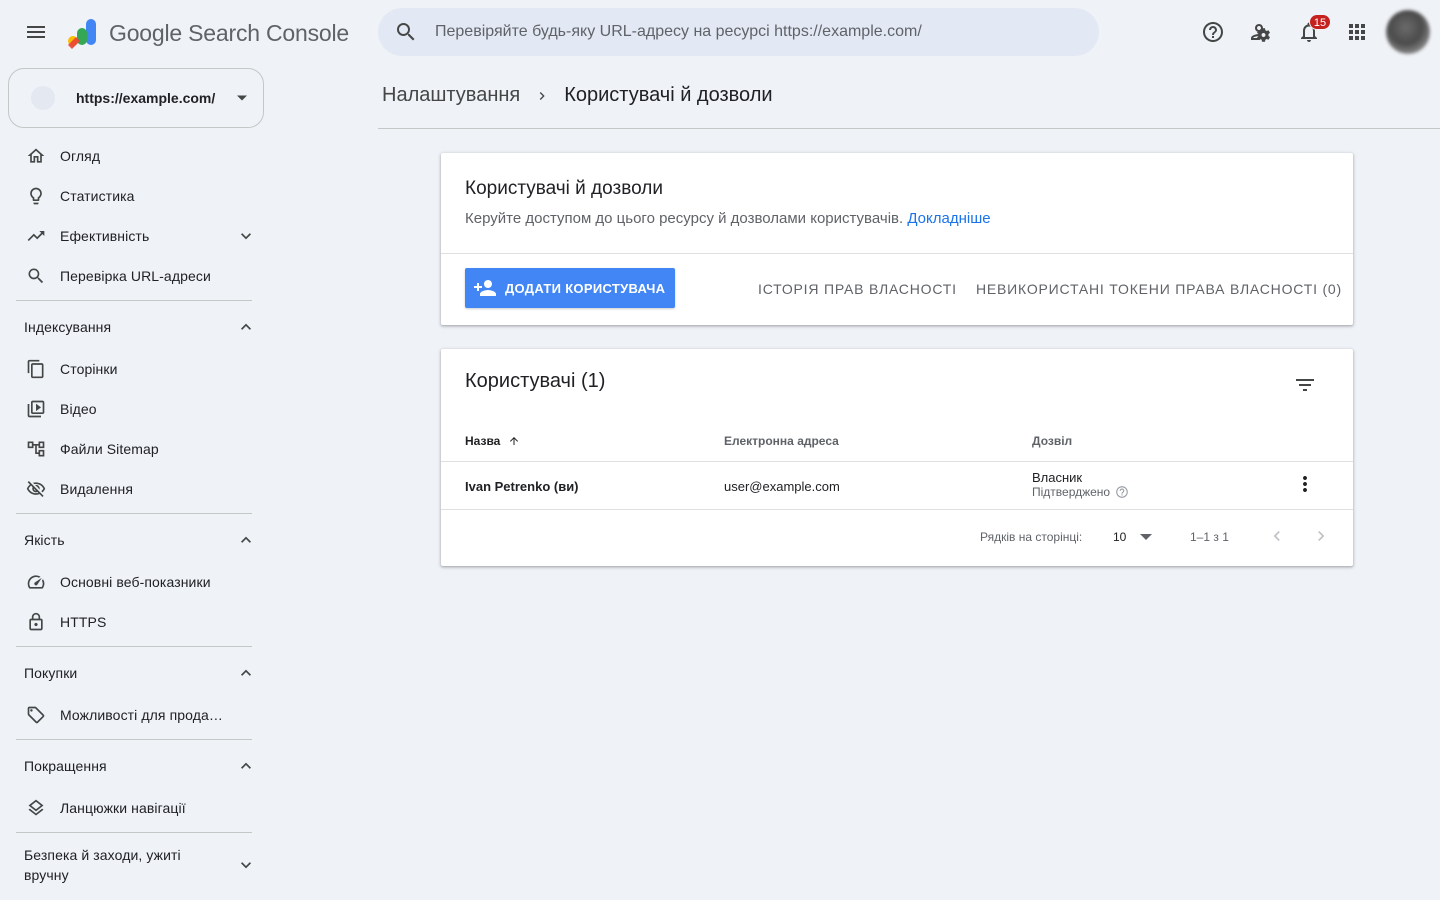 The image size is (1440, 900). Describe the element at coordinates (134, 673) in the screenshot. I see `sidebar-section-shopping: Покупки` at that location.